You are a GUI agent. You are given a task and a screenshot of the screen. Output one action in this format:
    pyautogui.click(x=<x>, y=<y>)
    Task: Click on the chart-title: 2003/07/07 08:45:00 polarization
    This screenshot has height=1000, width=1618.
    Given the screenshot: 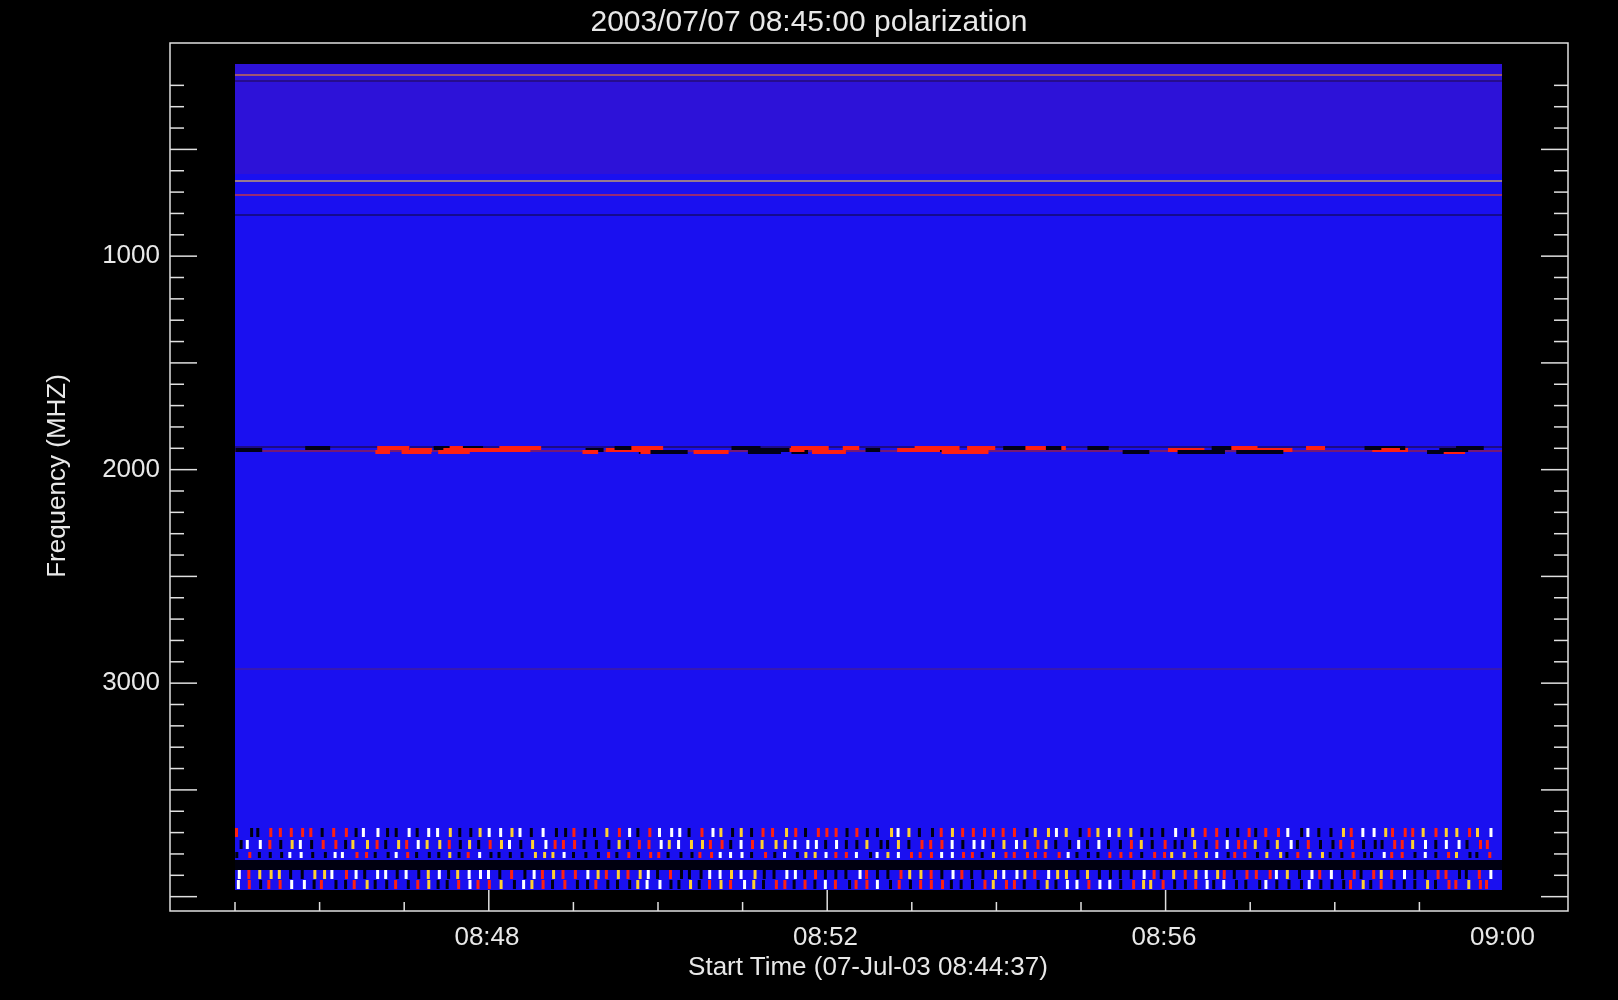 What is the action you would take?
    pyautogui.click(x=809, y=20)
    